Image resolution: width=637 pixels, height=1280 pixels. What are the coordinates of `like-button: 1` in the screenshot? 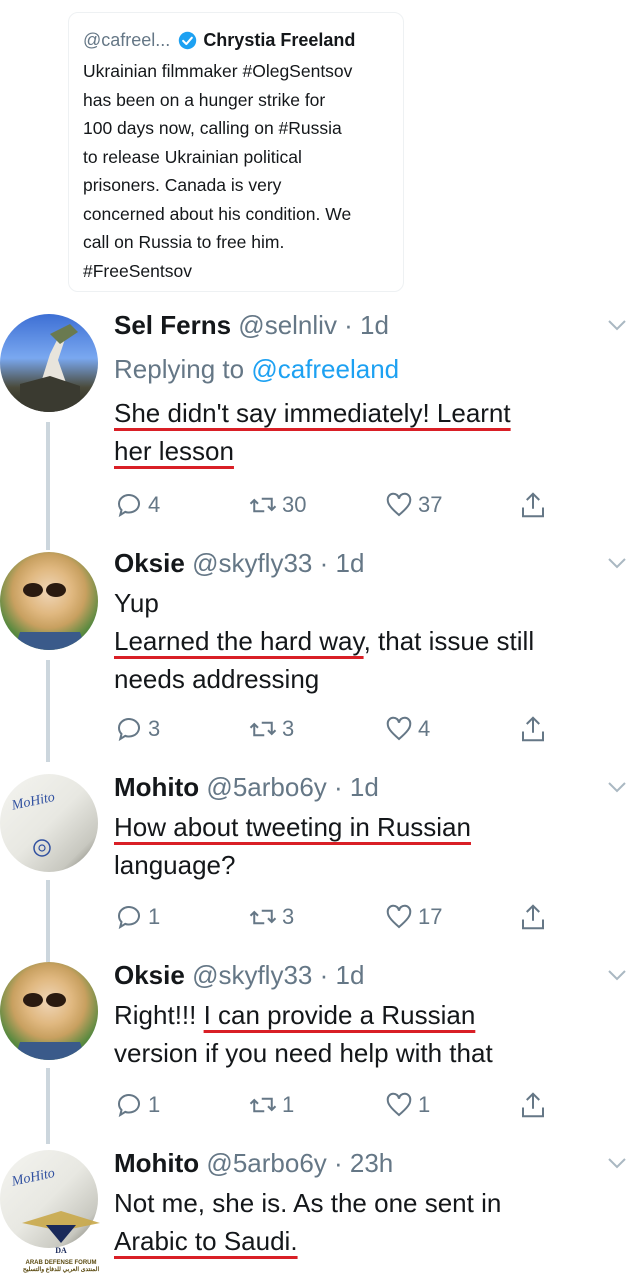 It's located at (407, 1105).